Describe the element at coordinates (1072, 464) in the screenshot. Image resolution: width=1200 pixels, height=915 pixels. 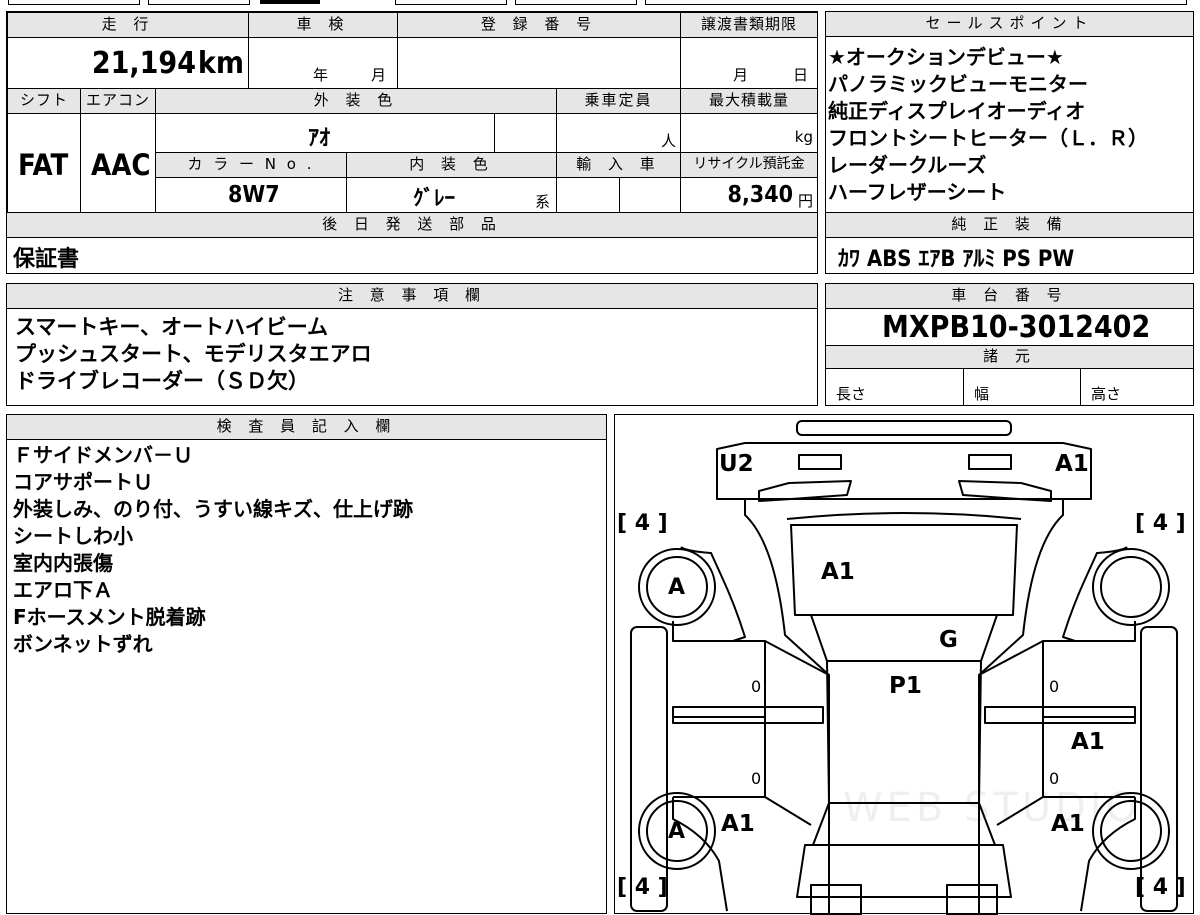
I see `damage-mark-a1-front-right: A1` at that location.